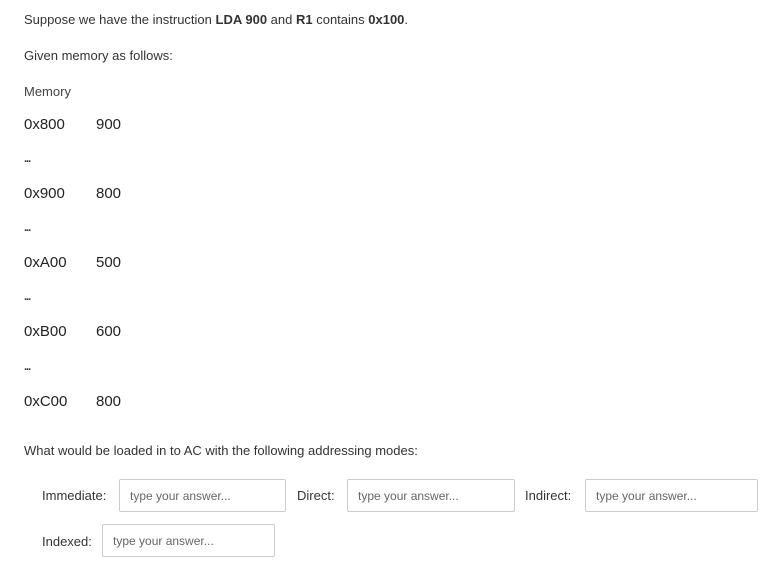 The width and height of the screenshot is (776, 572). I want to click on immediate-answer-input, so click(202, 495).